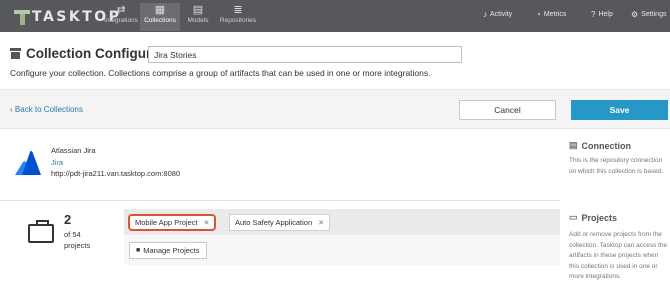  Describe the element at coordinates (274, 222) in the screenshot. I see `project-tag-label: Auto Safety Application` at that location.